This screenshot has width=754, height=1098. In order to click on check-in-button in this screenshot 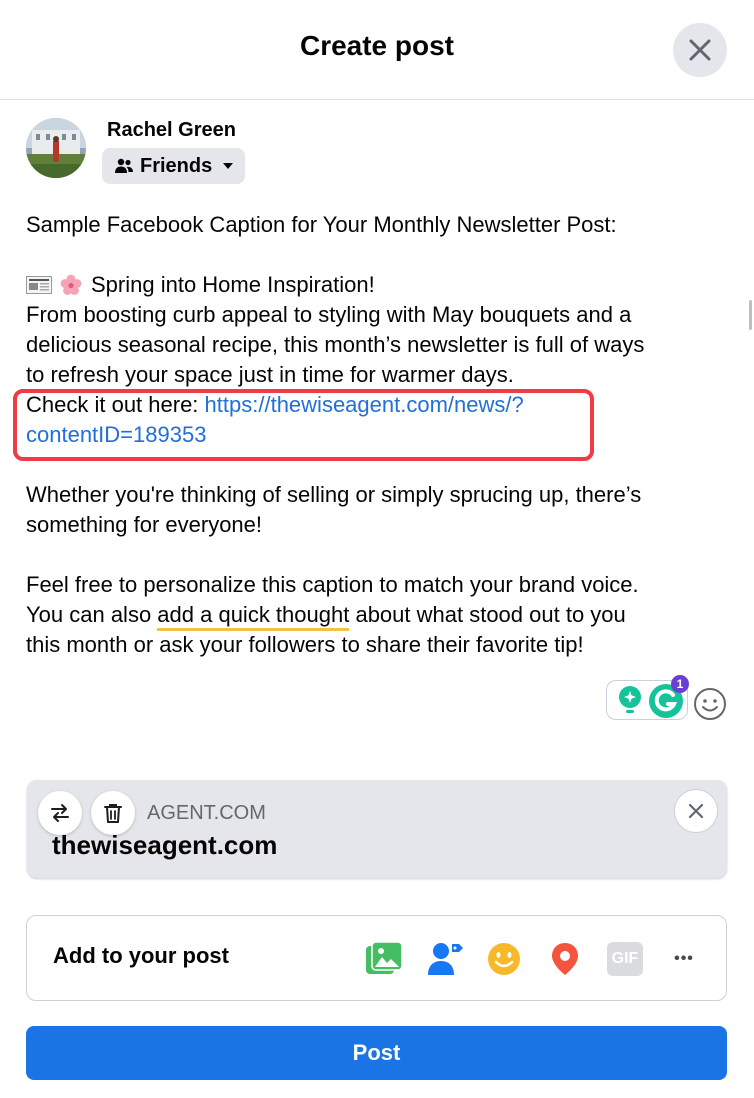, I will do `click(565, 959)`.